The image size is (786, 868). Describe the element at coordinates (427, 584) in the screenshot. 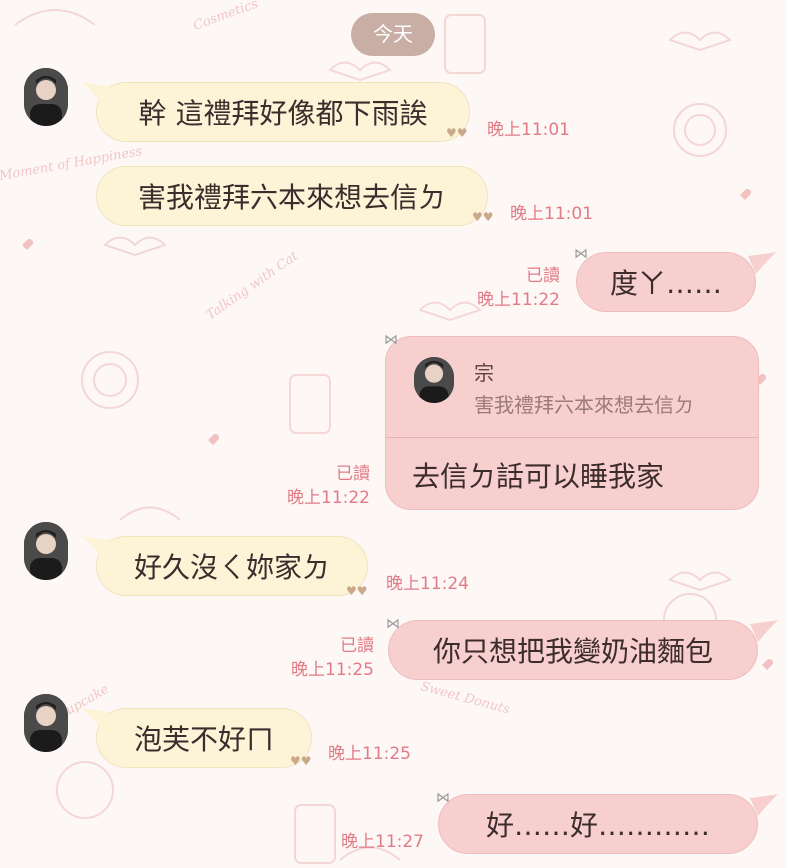

I see `message-time: 晚上11:24` at that location.